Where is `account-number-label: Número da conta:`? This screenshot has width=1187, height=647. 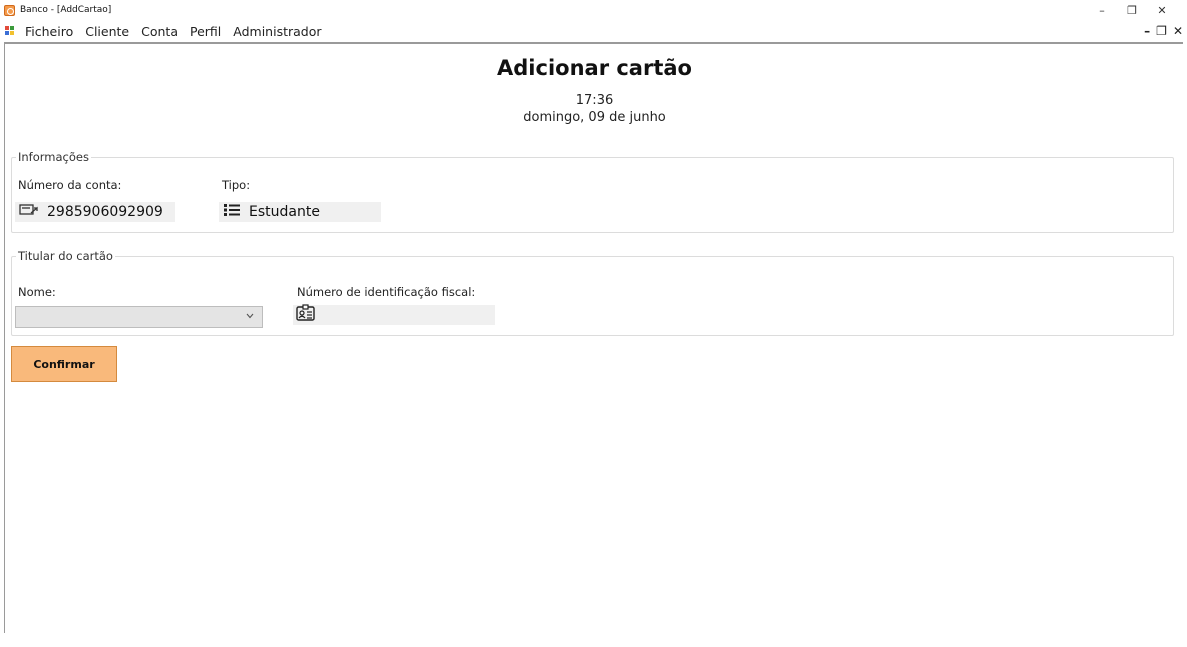
account-number-label: Número da conta: is located at coordinates (70, 185).